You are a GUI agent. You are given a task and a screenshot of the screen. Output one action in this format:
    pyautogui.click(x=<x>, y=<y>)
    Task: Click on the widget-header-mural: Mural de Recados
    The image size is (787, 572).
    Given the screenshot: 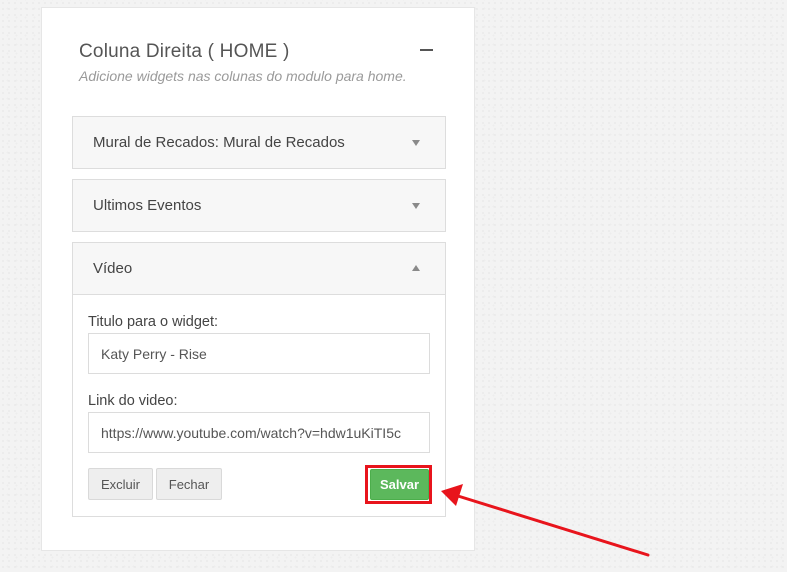 What is the action you would take?
    pyautogui.click(x=259, y=142)
    